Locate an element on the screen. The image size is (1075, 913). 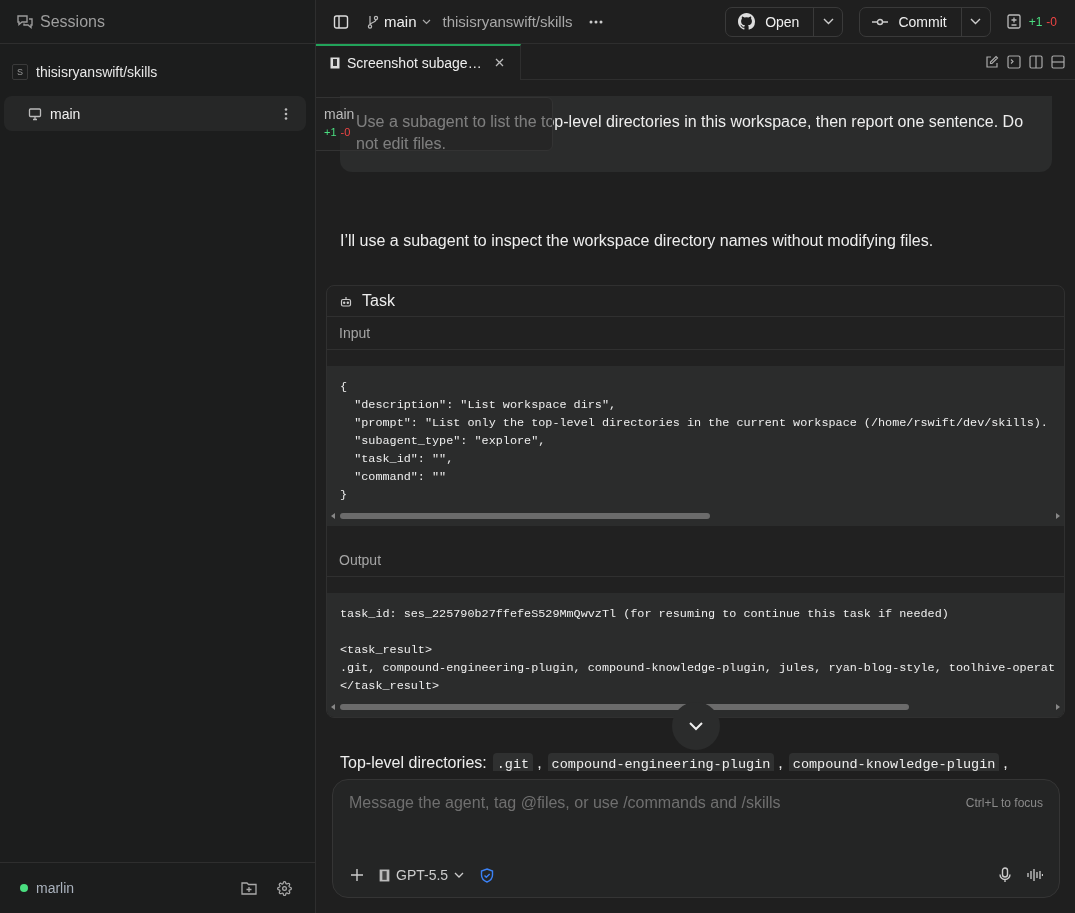
new-folder-icon is located at coordinates (249, 888).